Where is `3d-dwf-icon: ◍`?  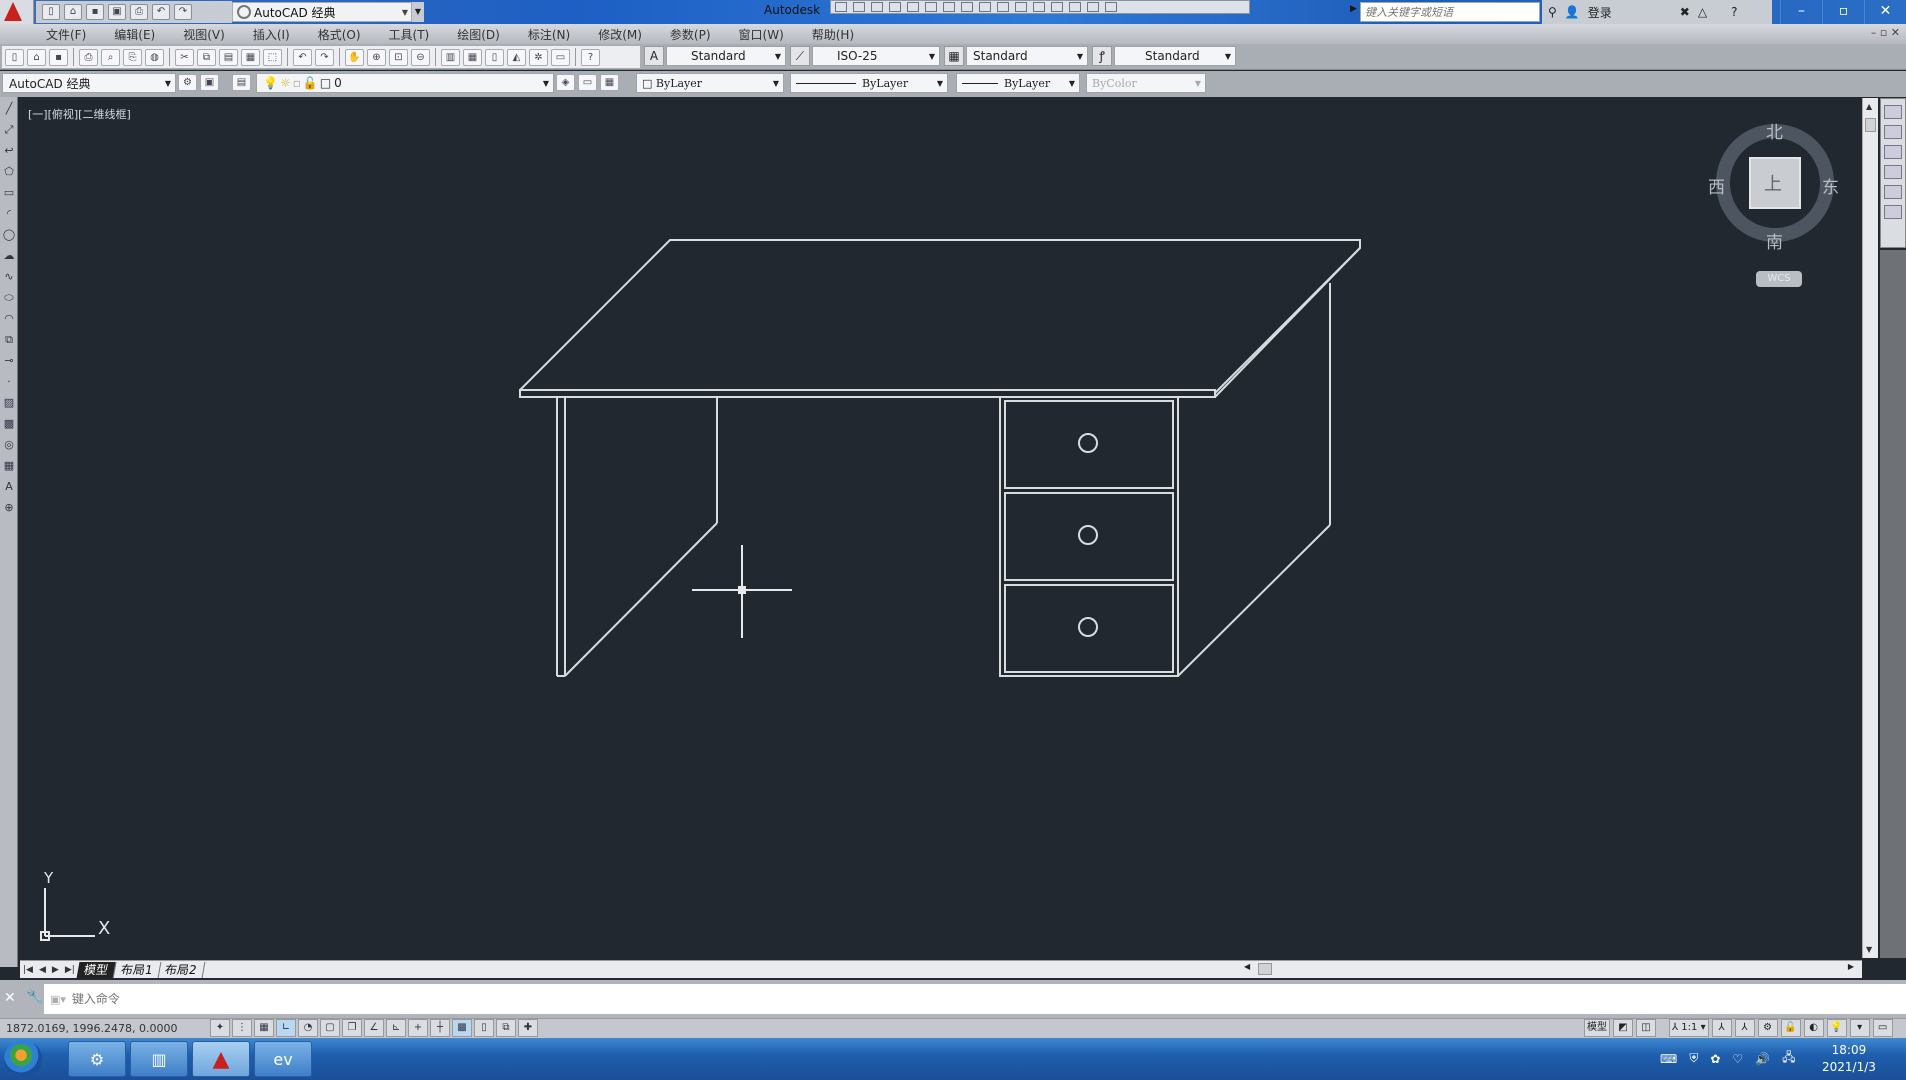 3d-dwf-icon: ◍ is located at coordinates (154, 57).